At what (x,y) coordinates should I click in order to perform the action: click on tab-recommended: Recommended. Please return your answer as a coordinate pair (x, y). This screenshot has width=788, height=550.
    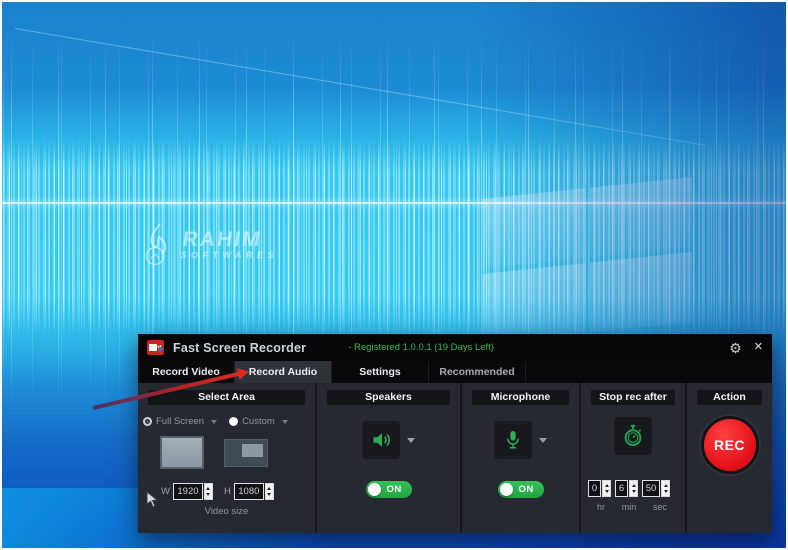
    Looking at the image, I should click on (477, 372).